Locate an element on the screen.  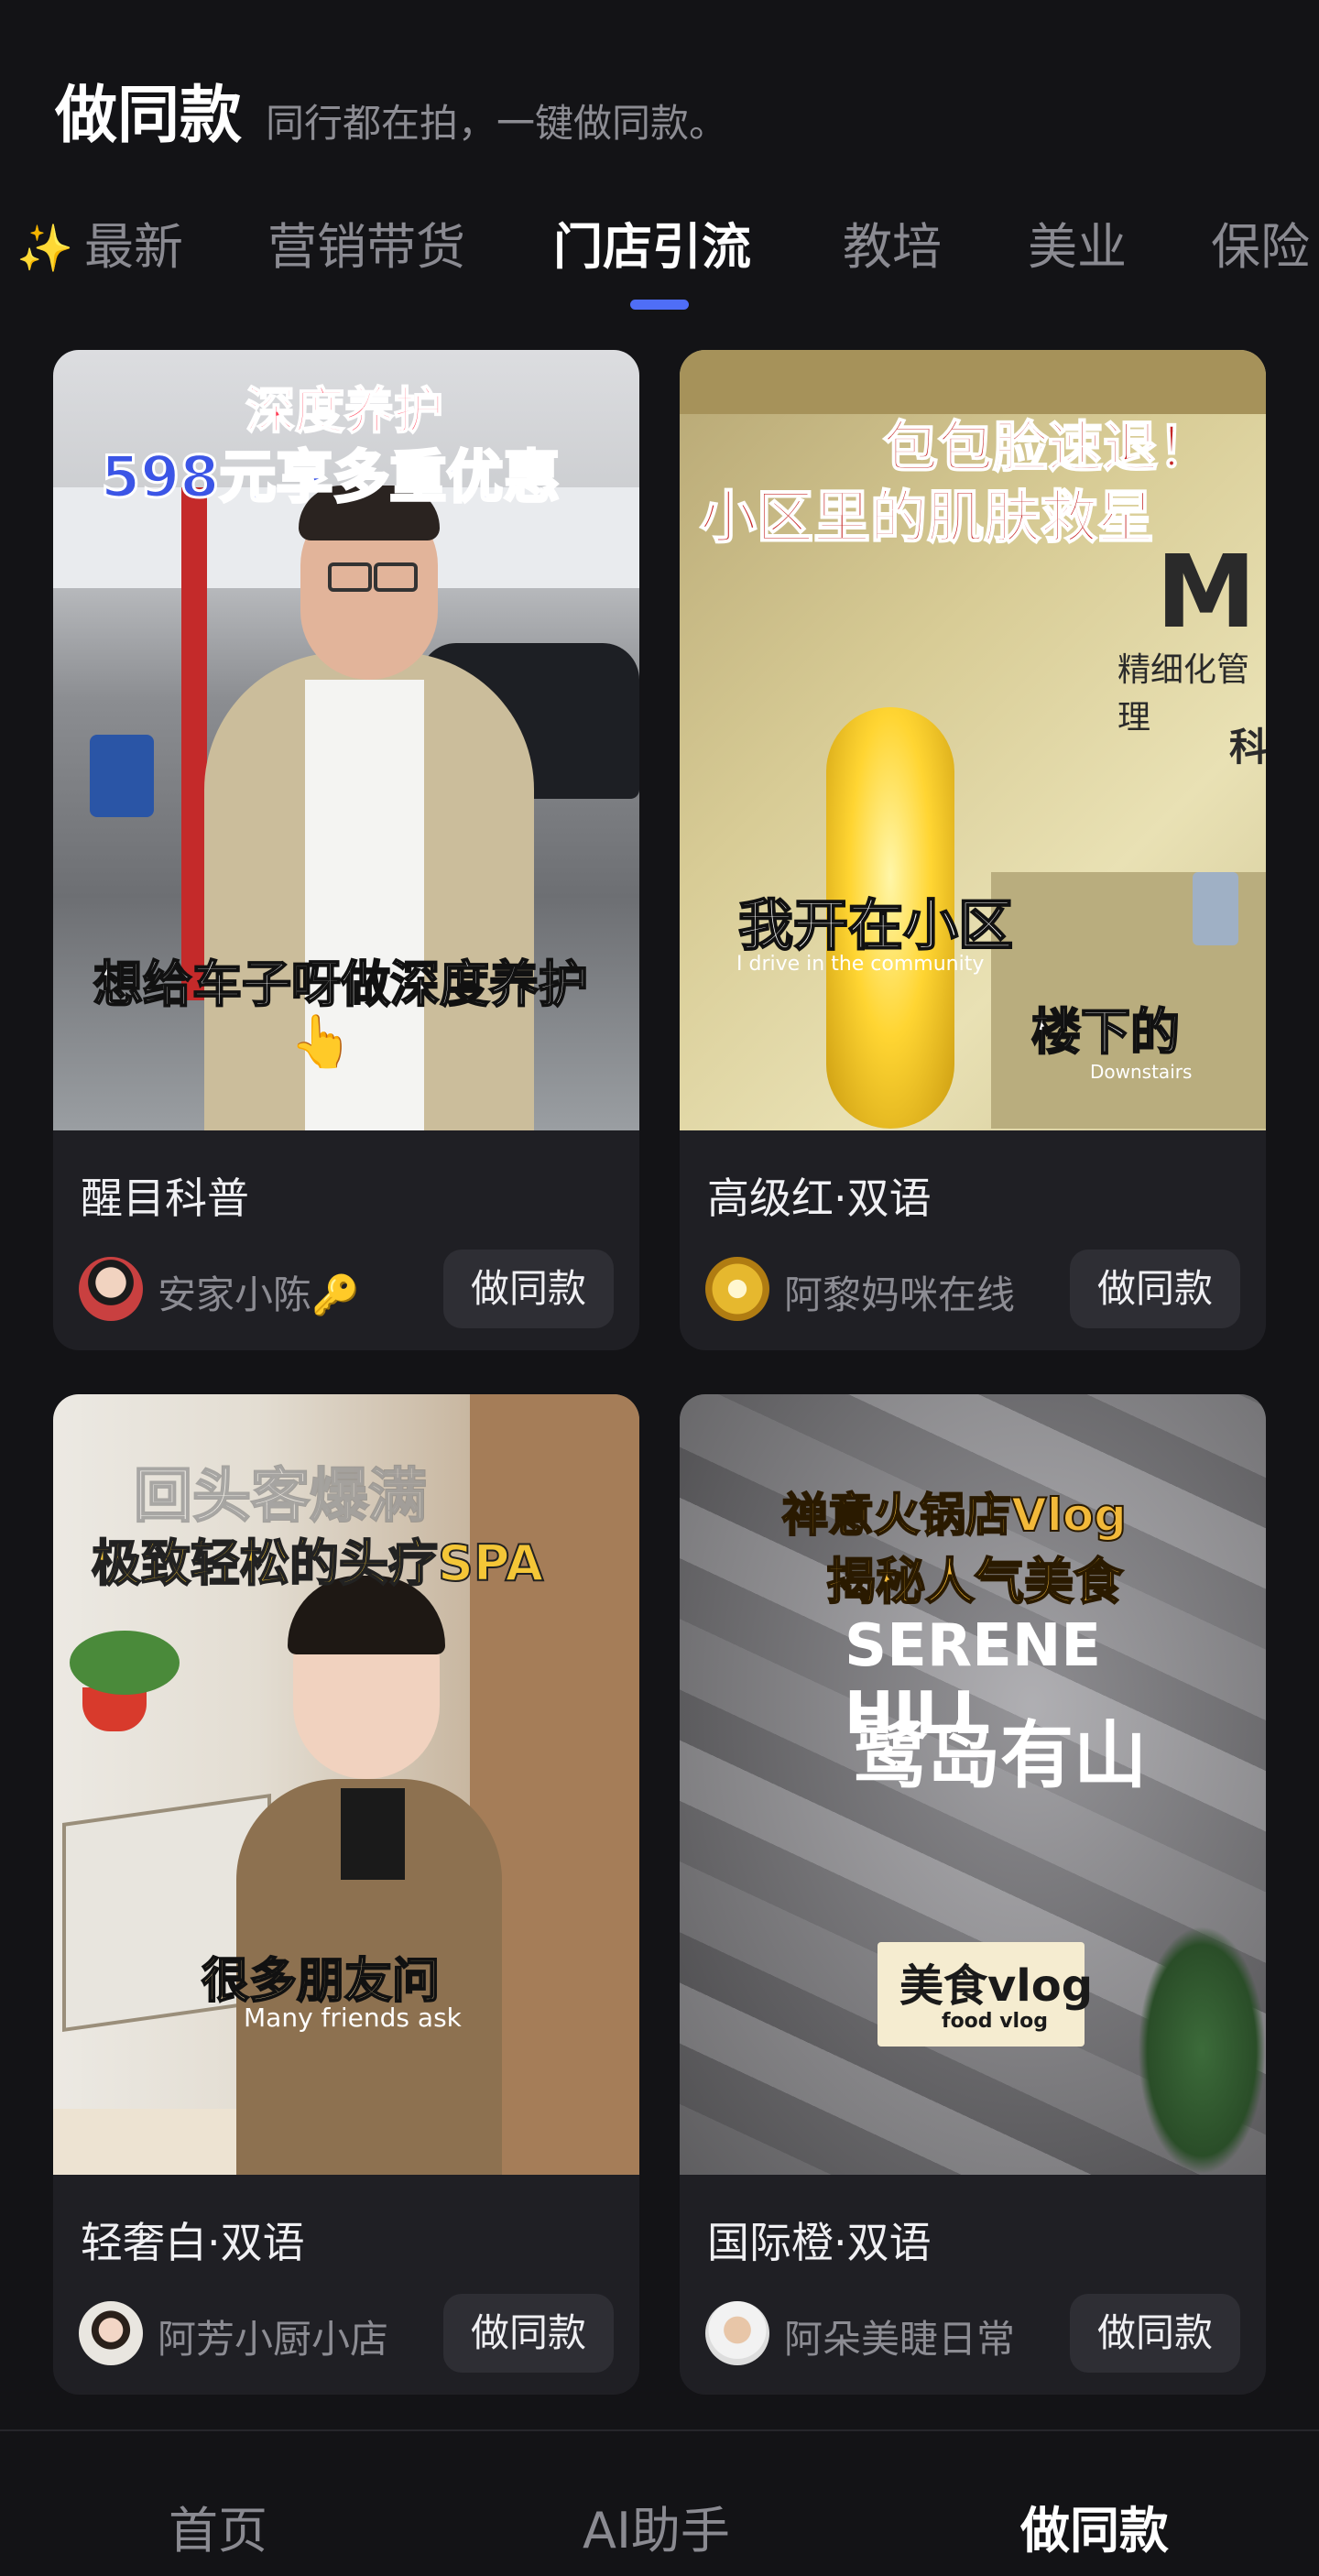
thumbnail-caption-main: 598元享多重优惠 is located at coordinates (330, 477).